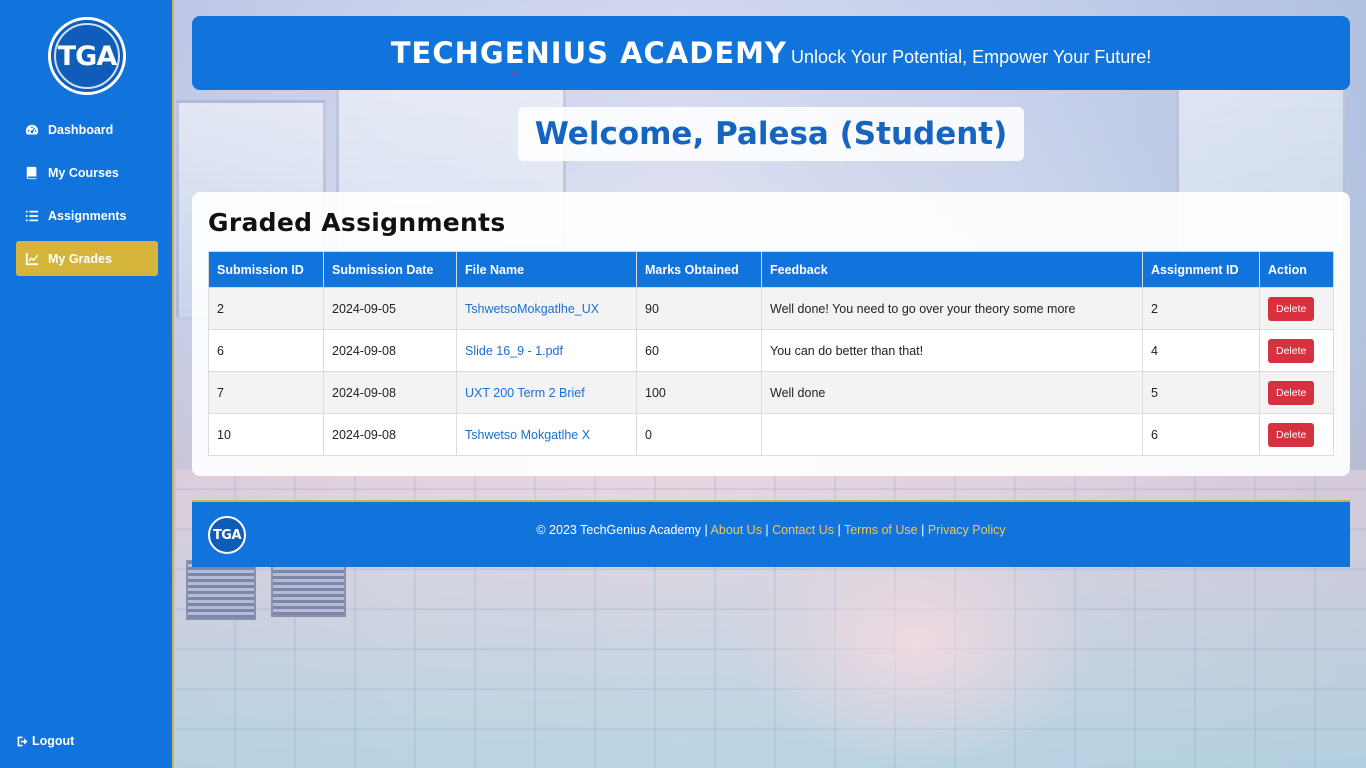 The height and width of the screenshot is (768, 1366). I want to click on column-header: File Name, so click(546, 269).